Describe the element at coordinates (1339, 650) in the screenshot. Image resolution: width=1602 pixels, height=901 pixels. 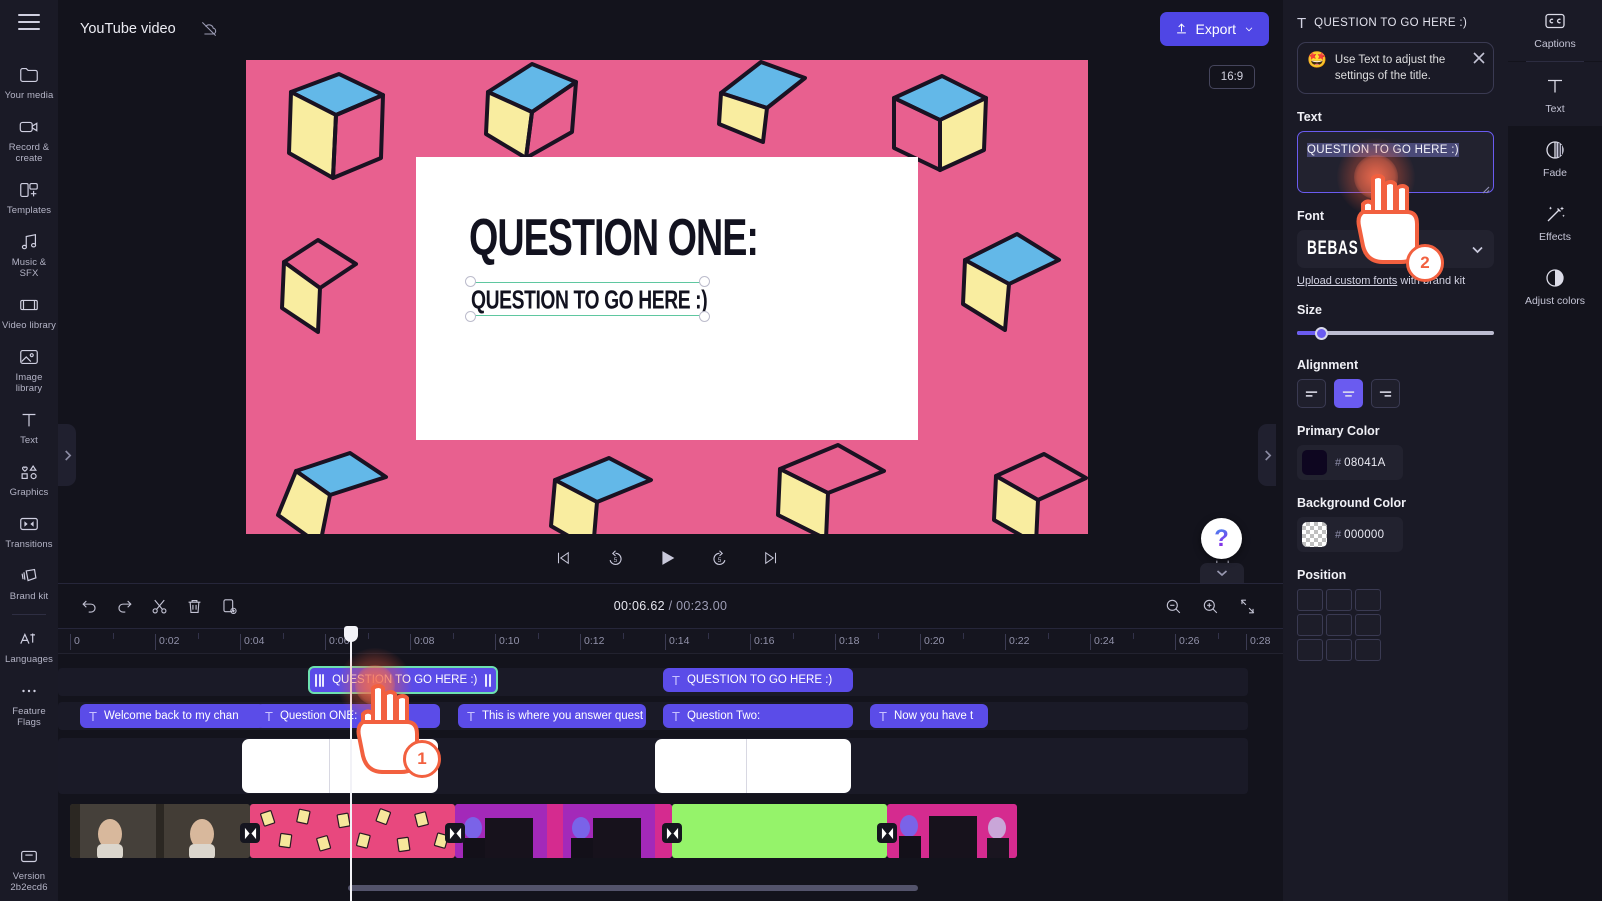
I see `position-cell-bottom-center` at that location.